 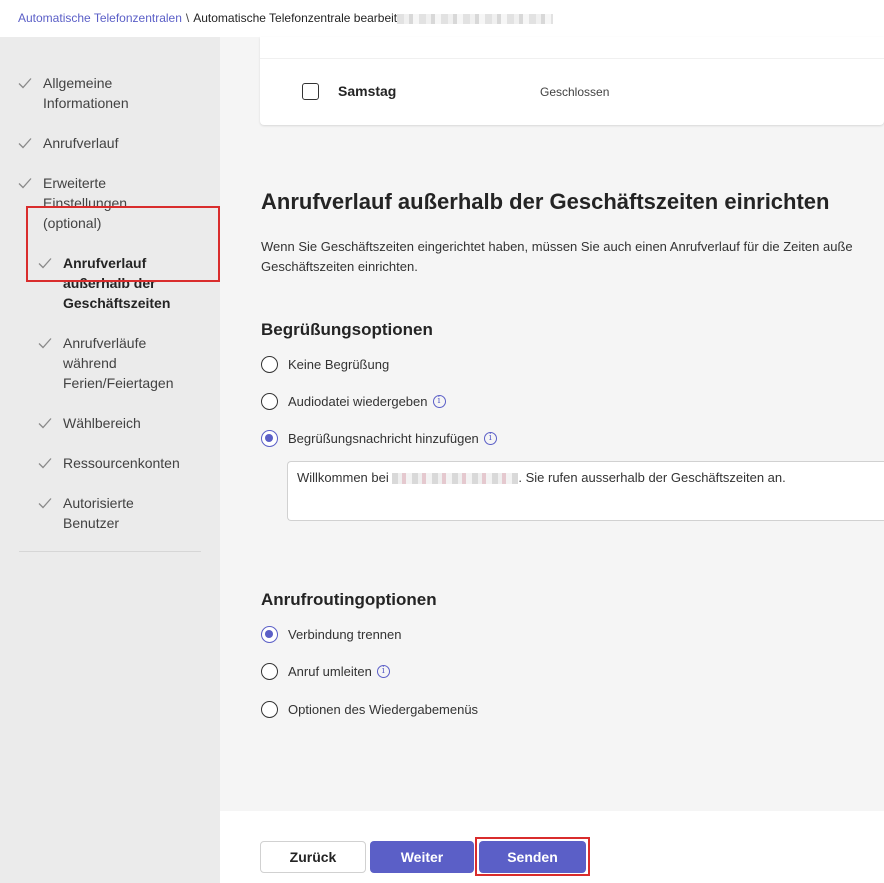 I want to click on radio-label: Optionen des Wiedergabemenüs, so click(x=383, y=709).